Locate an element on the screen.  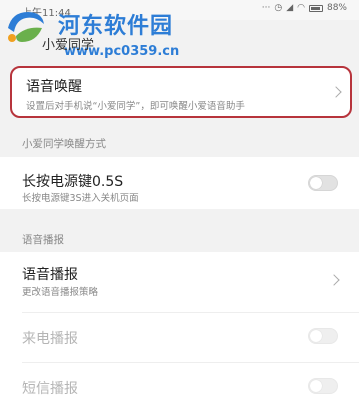
wifi-icon: ◠ is located at coordinates (301, 8).